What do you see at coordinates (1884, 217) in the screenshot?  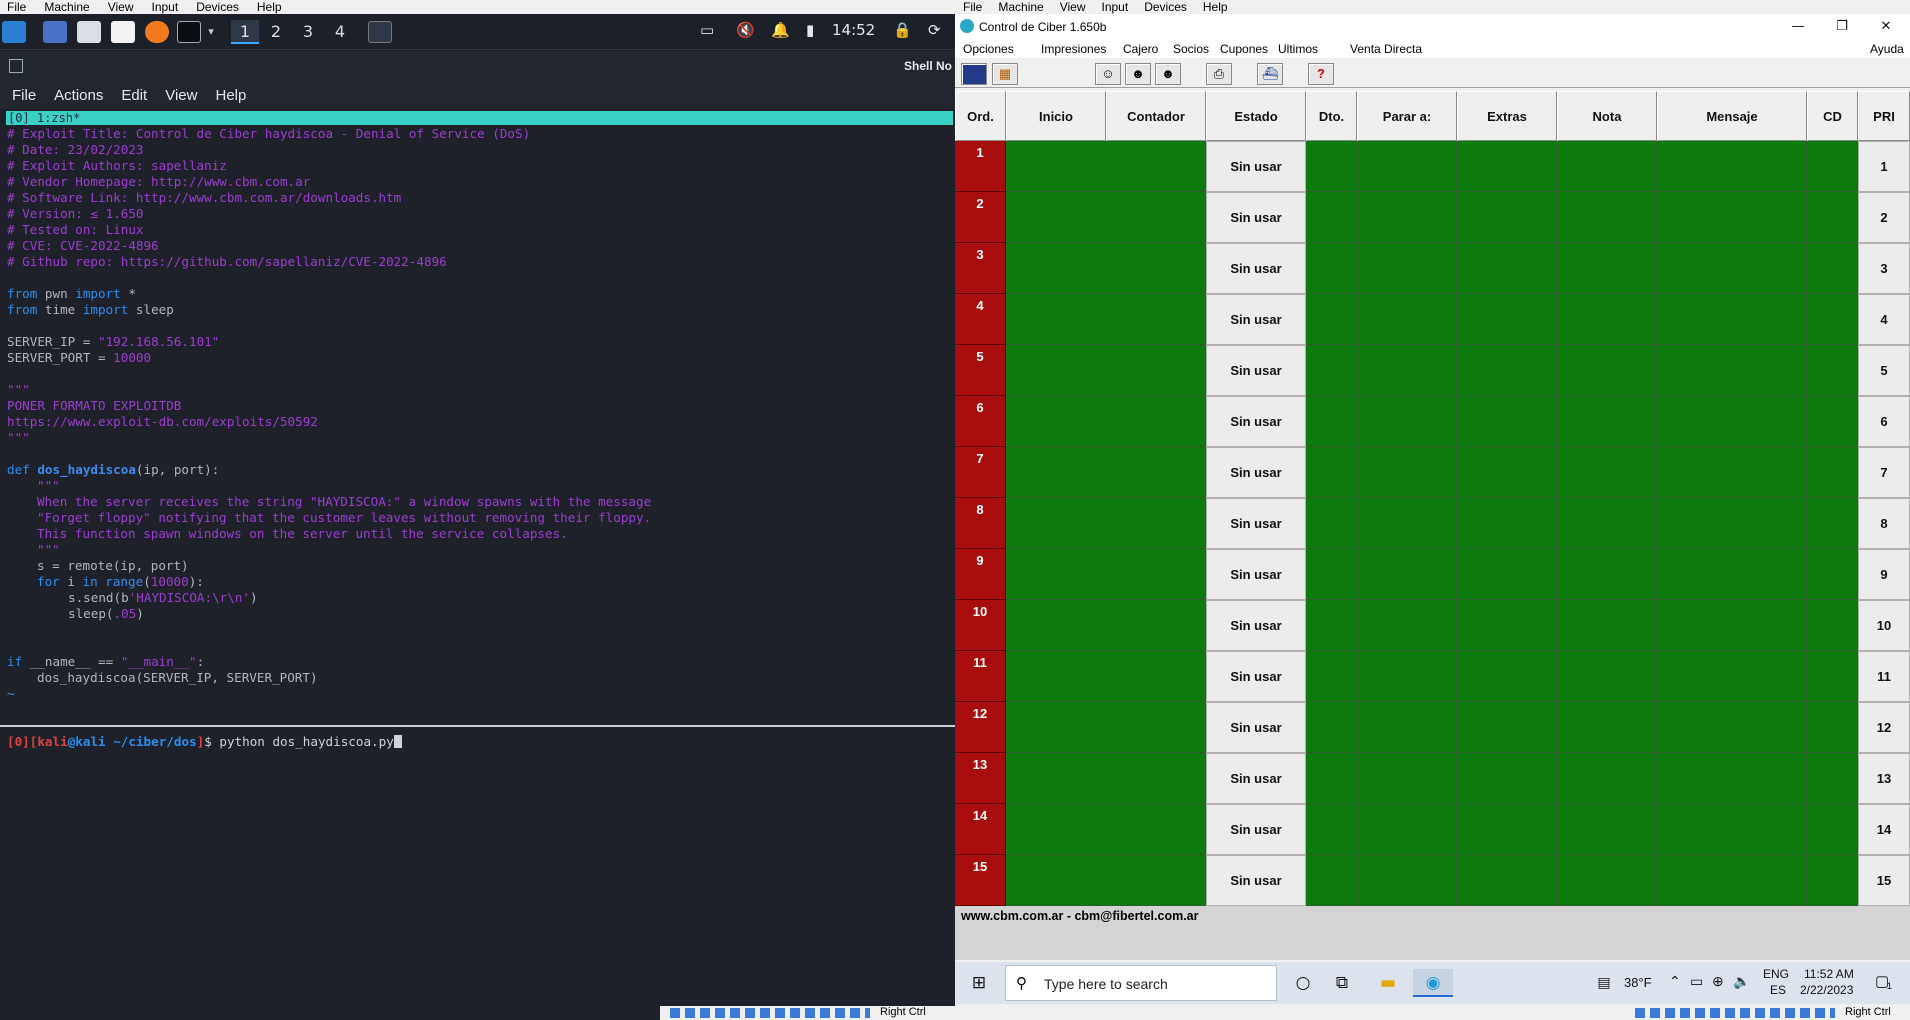 I see `row-pri-cell: 2` at bounding box center [1884, 217].